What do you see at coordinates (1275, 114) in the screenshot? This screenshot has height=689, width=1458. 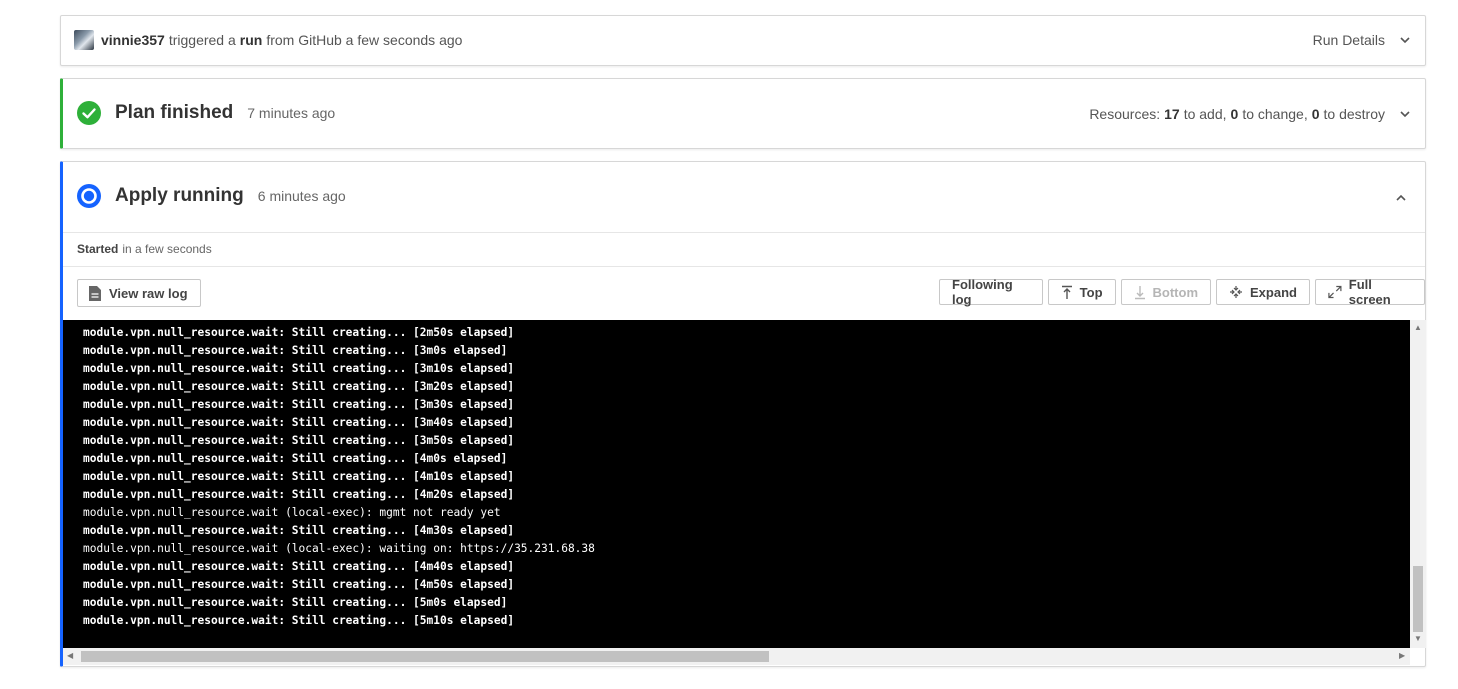 I see `resources-change-text: to change,` at bounding box center [1275, 114].